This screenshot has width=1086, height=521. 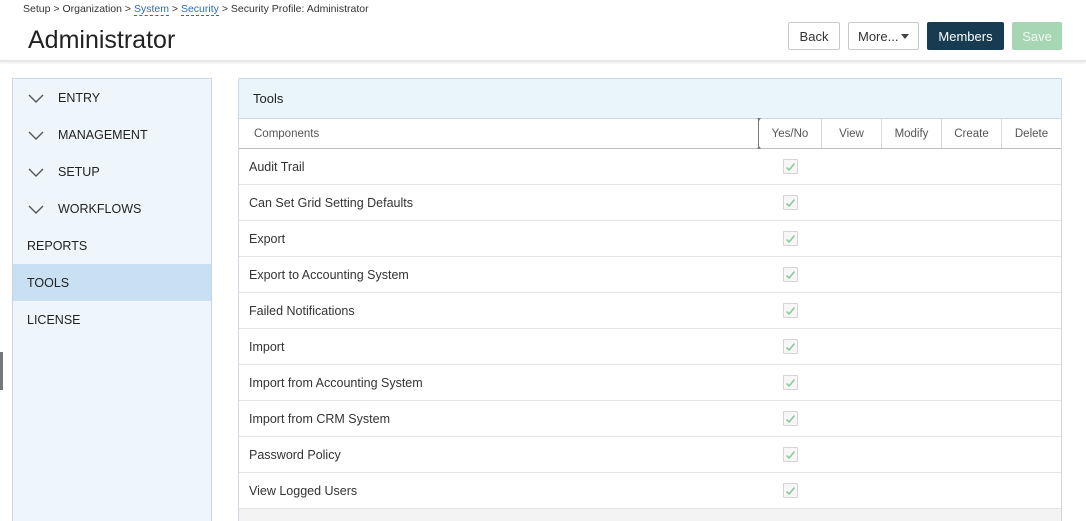 I want to click on sidebar-item-label: LICENSE, so click(x=54, y=319).